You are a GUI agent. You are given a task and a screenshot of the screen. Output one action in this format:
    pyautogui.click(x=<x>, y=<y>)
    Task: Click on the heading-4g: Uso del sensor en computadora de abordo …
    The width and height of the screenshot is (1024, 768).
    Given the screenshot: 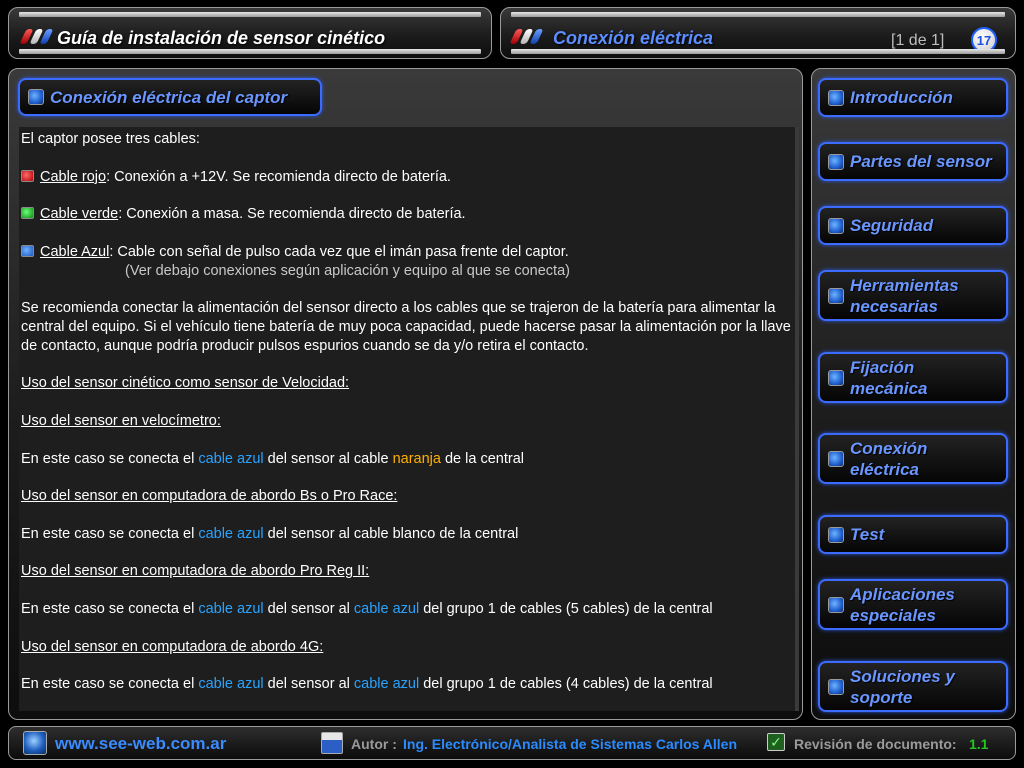 What is the action you would take?
    pyautogui.click(x=172, y=646)
    